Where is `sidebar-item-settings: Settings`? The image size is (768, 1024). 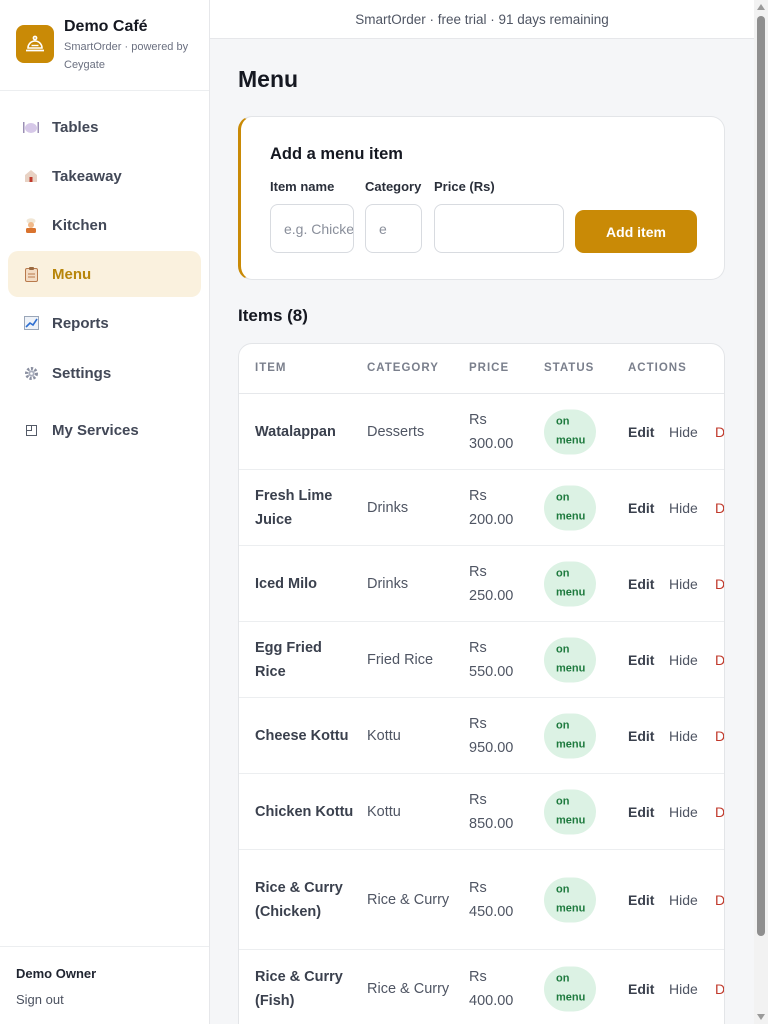
sidebar-item-settings: Settings is located at coordinates (104, 373).